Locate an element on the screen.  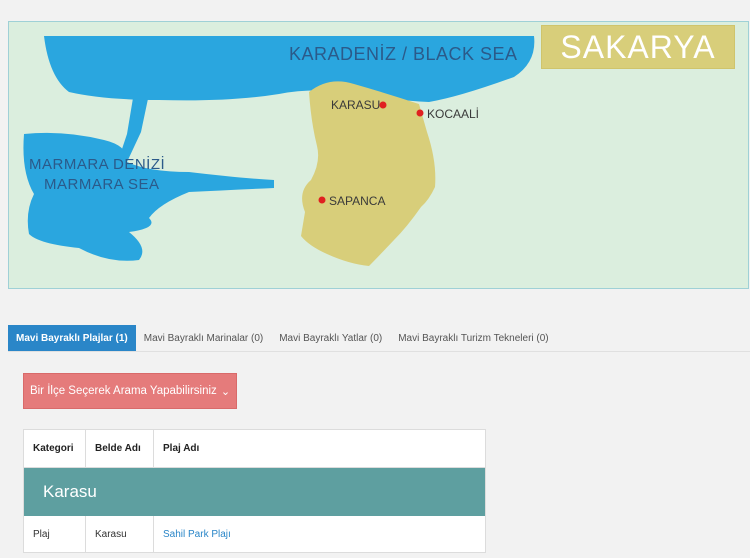
city-dot-kocaali is located at coordinates (420, 113).